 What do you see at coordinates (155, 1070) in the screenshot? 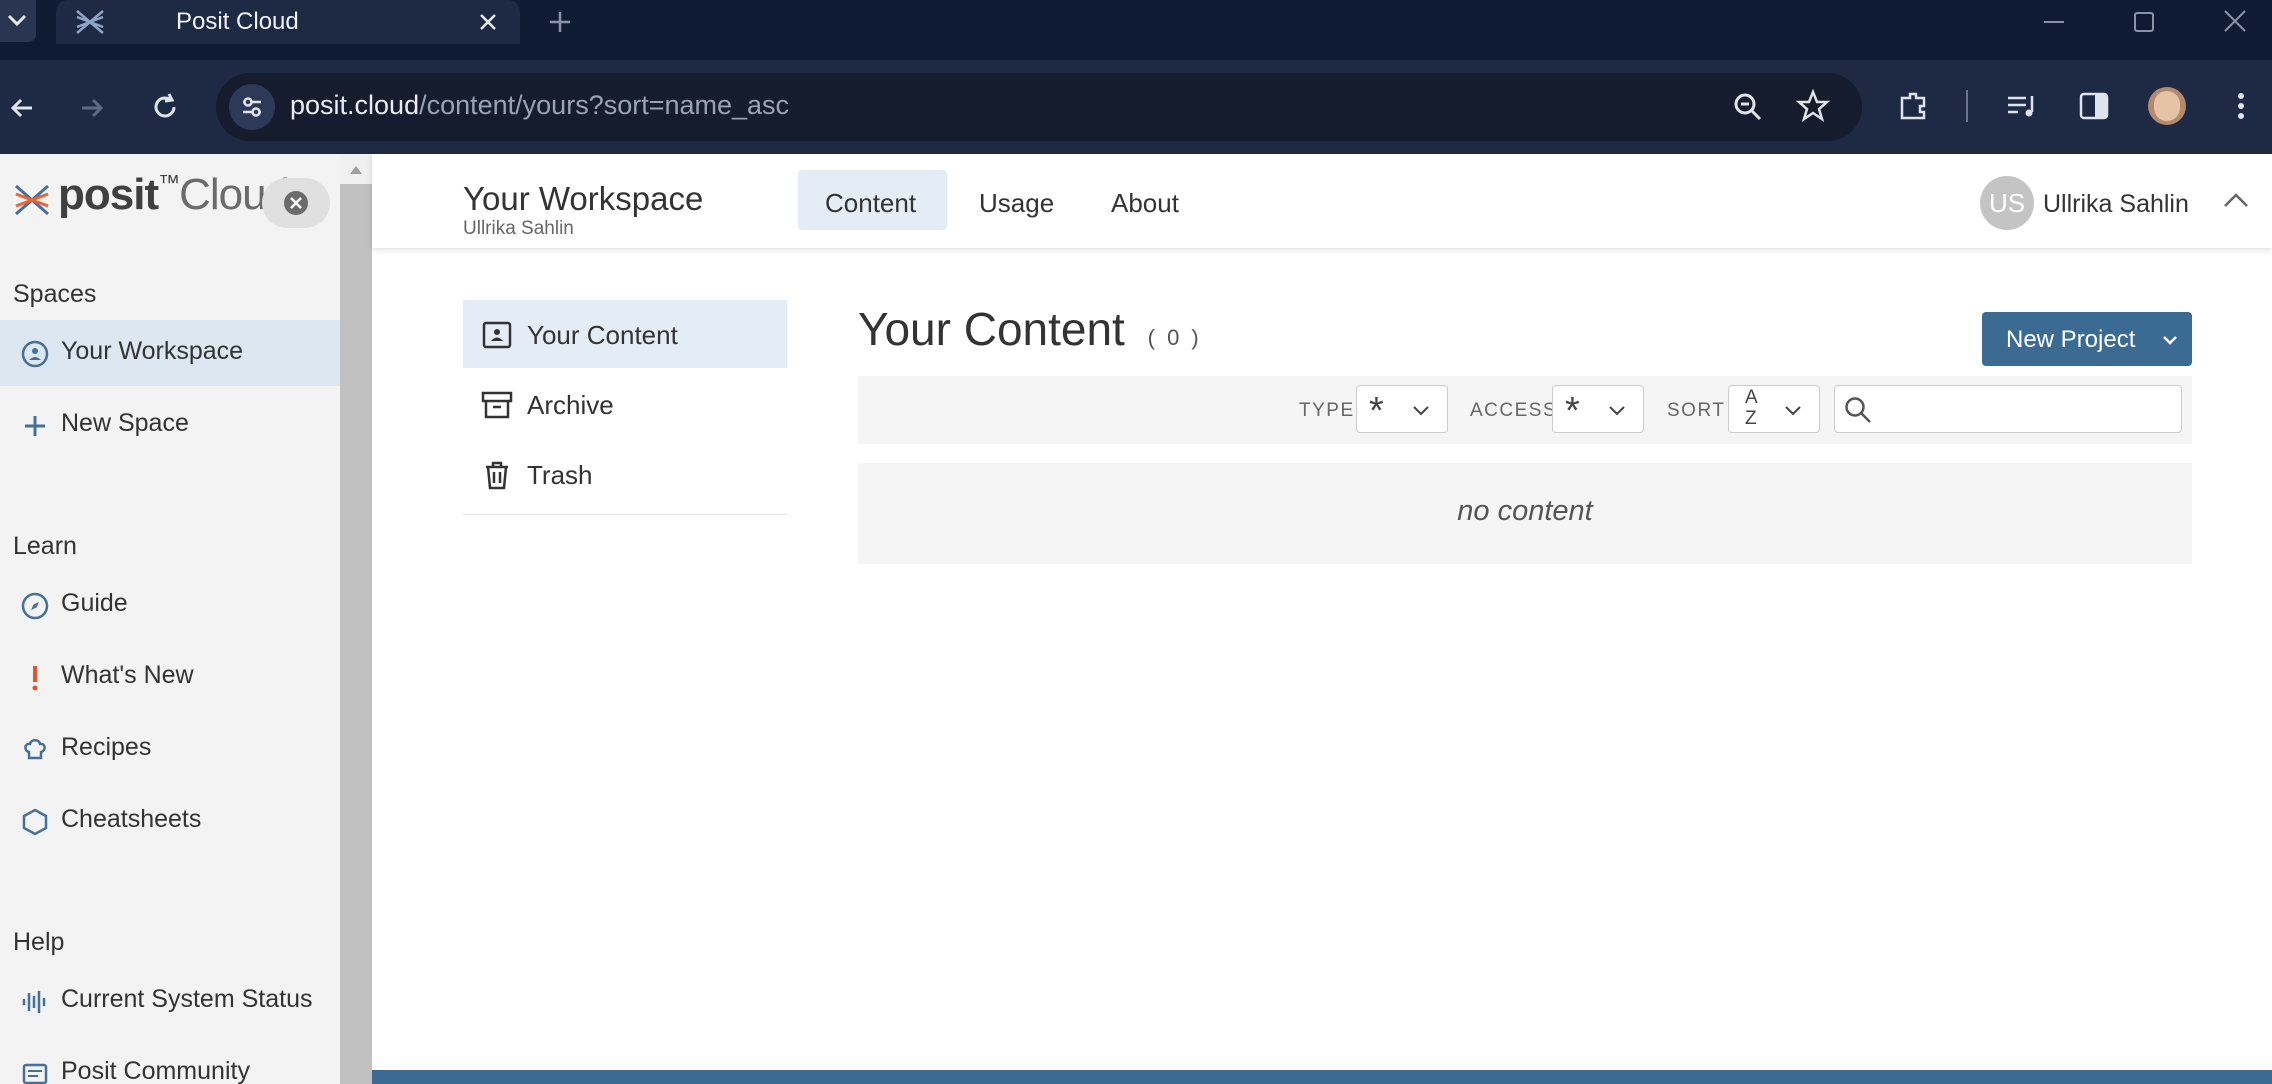
I see `sidebar-item-label: Posit Community` at bounding box center [155, 1070].